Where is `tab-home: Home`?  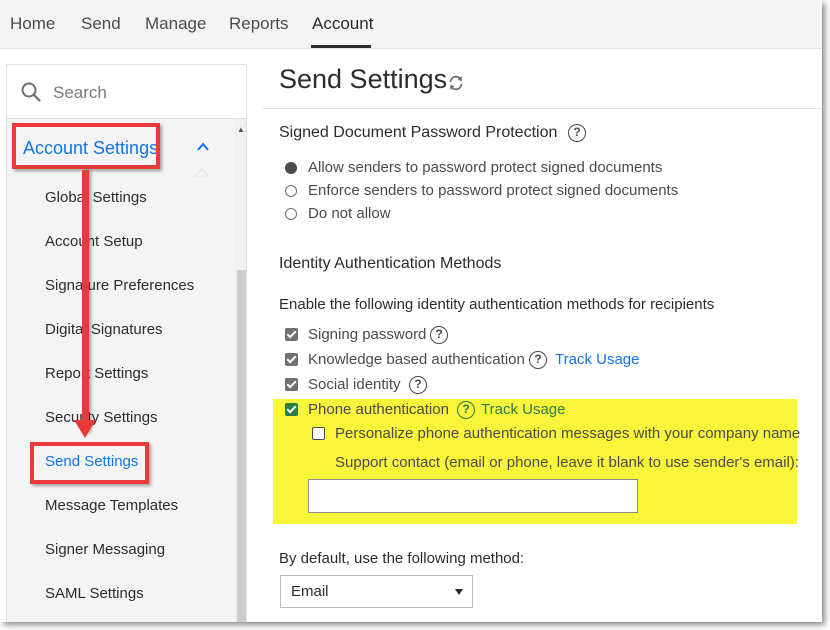
tab-home: Home is located at coordinates (32, 24).